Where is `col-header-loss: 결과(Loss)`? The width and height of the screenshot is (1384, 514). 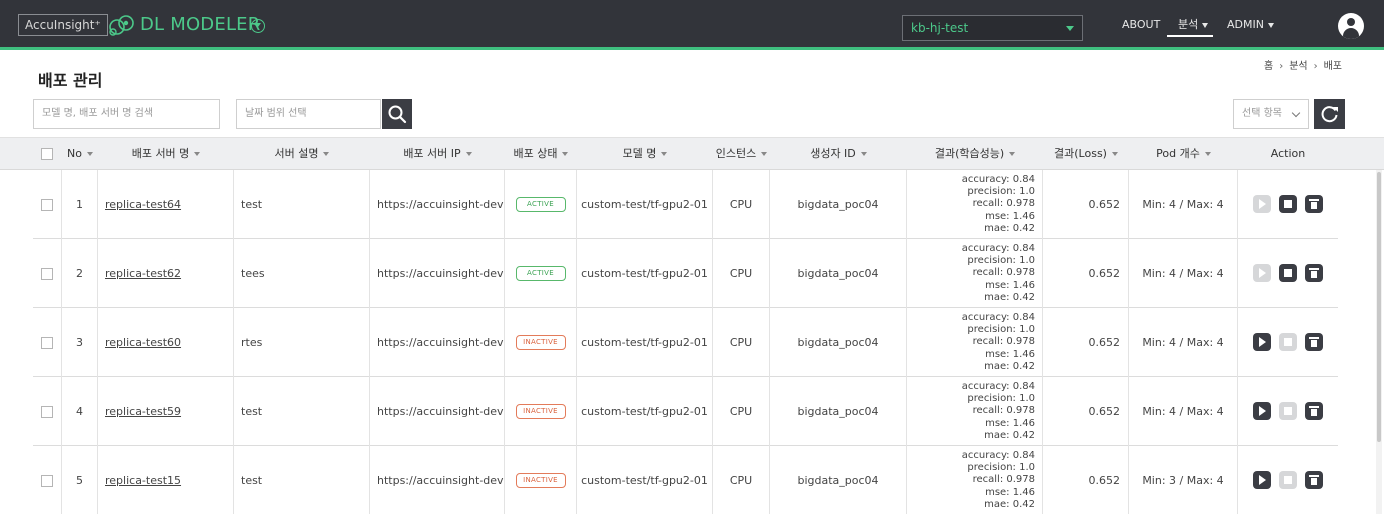 col-header-loss: 결과(Loss) is located at coordinates (1086, 154).